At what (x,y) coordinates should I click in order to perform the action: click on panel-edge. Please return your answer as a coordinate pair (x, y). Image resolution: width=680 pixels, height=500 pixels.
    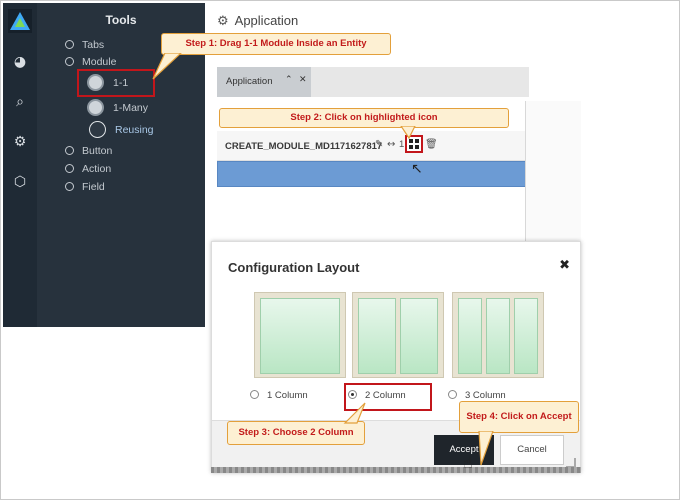
    Looking at the image, I should click on (553, 171).